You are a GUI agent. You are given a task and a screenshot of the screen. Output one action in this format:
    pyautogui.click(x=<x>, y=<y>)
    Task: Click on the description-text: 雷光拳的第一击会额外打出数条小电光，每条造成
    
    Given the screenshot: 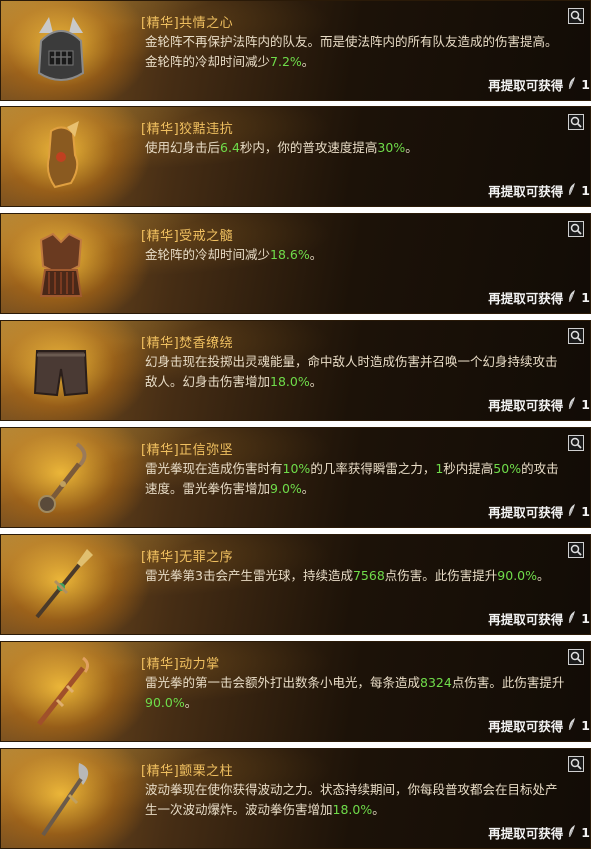 What is the action you would take?
    pyautogui.click(x=283, y=682)
    